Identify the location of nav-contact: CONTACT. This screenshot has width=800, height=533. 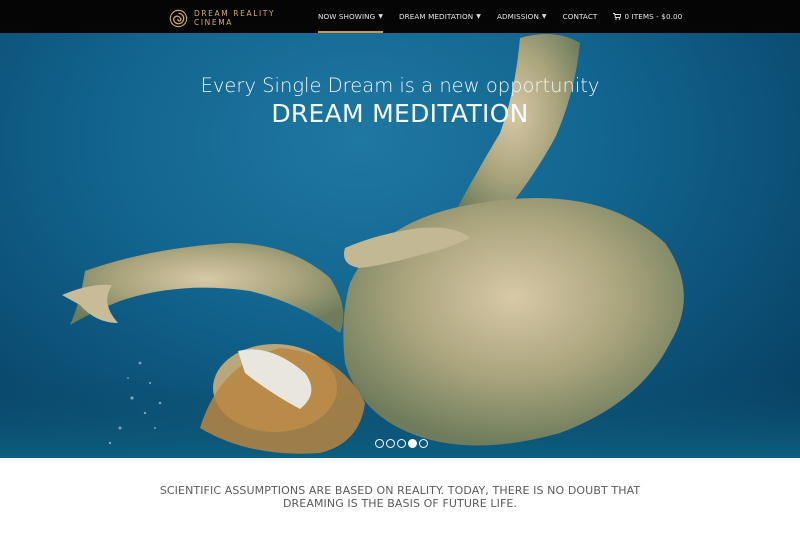
(580, 16).